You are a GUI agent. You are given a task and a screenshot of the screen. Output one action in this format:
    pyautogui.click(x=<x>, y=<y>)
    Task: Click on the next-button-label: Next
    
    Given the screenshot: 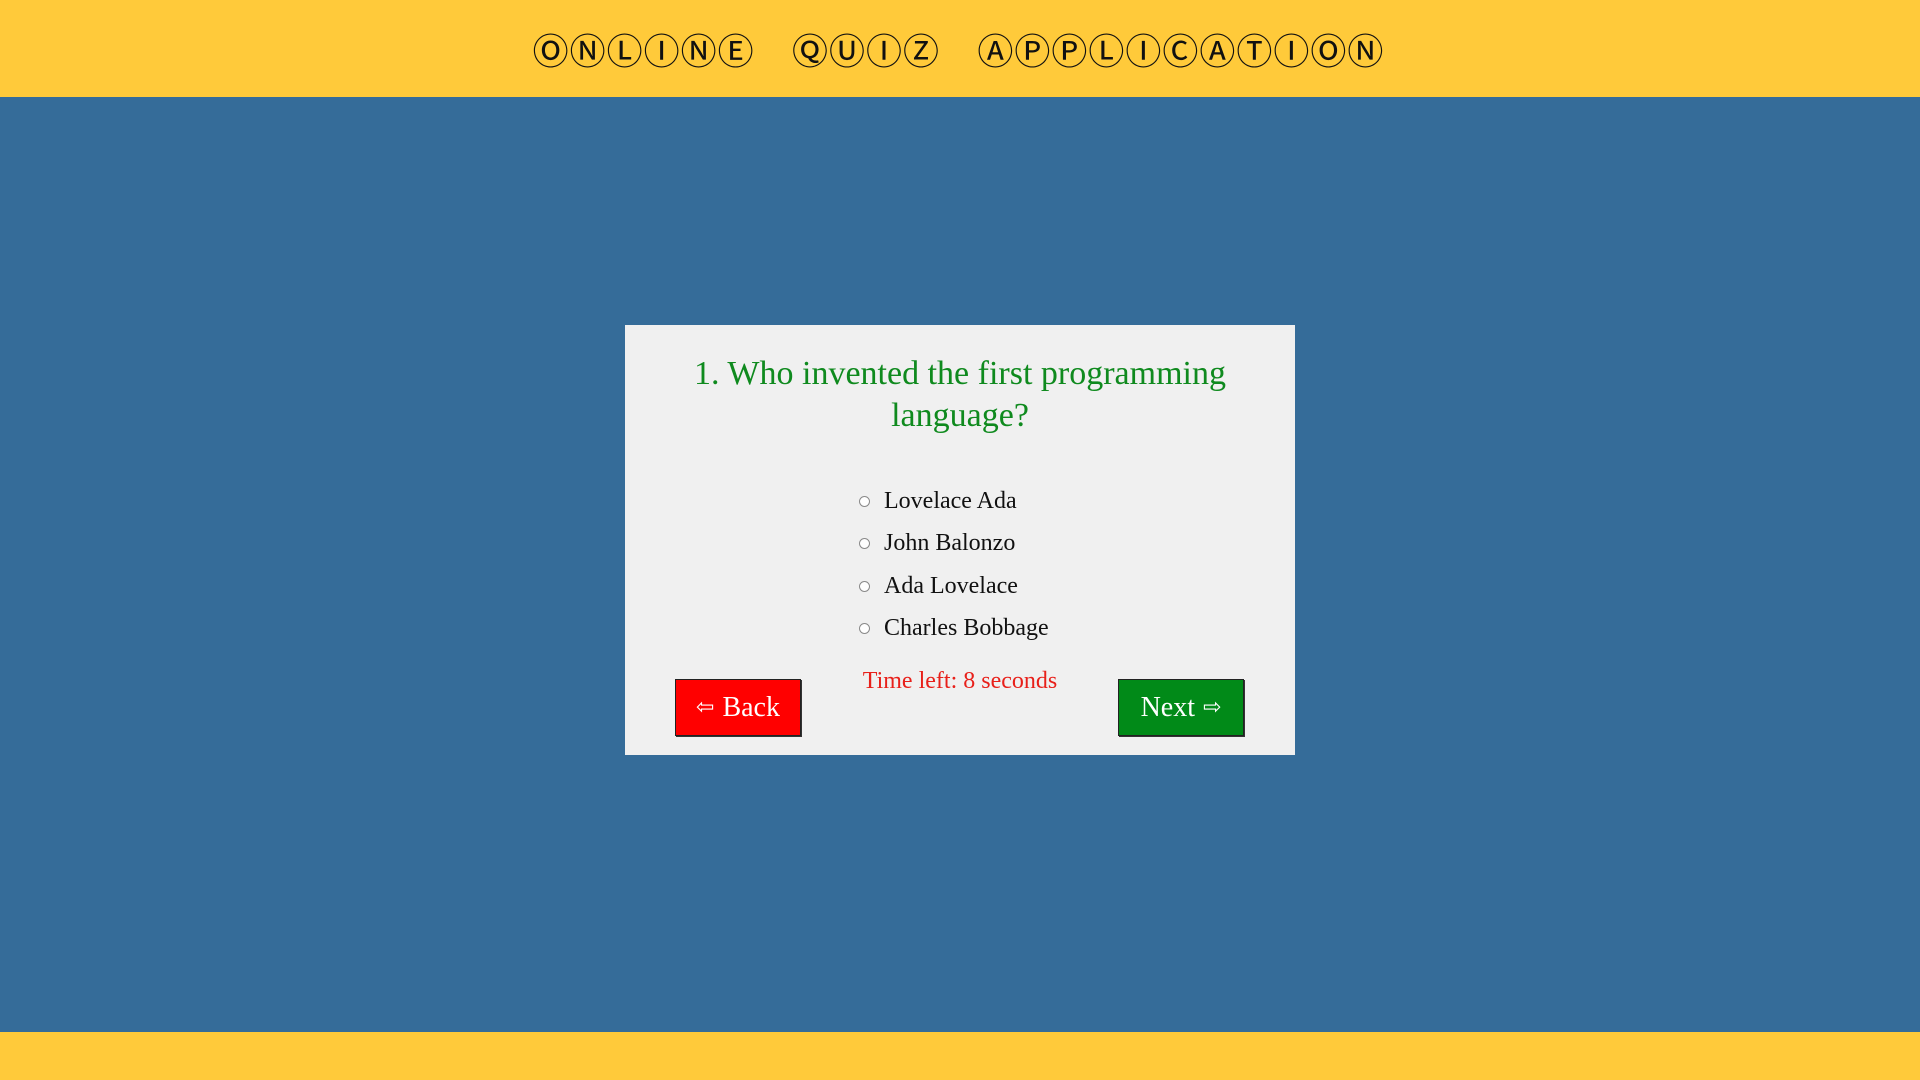 What is the action you would take?
    pyautogui.click(x=1167, y=707)
    